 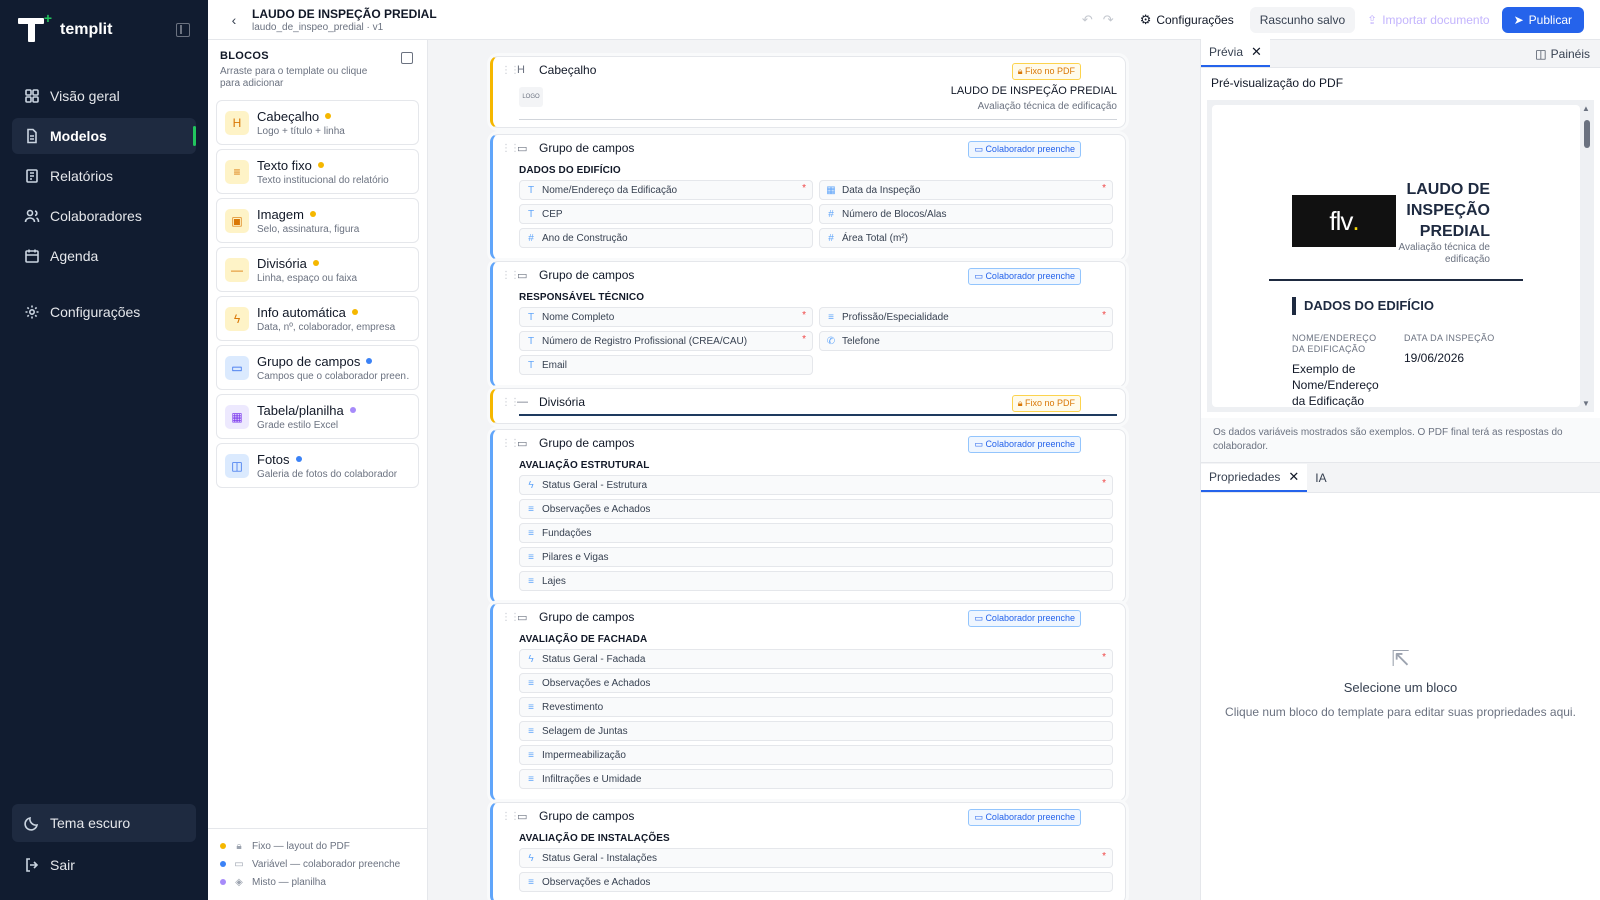 I want to click on block-name-label: Imagem, so click(x=280, y=214).